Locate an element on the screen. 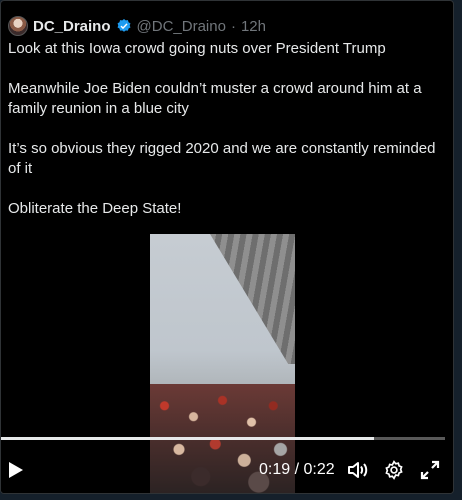  play-icon is located at coordinates (16, 470).